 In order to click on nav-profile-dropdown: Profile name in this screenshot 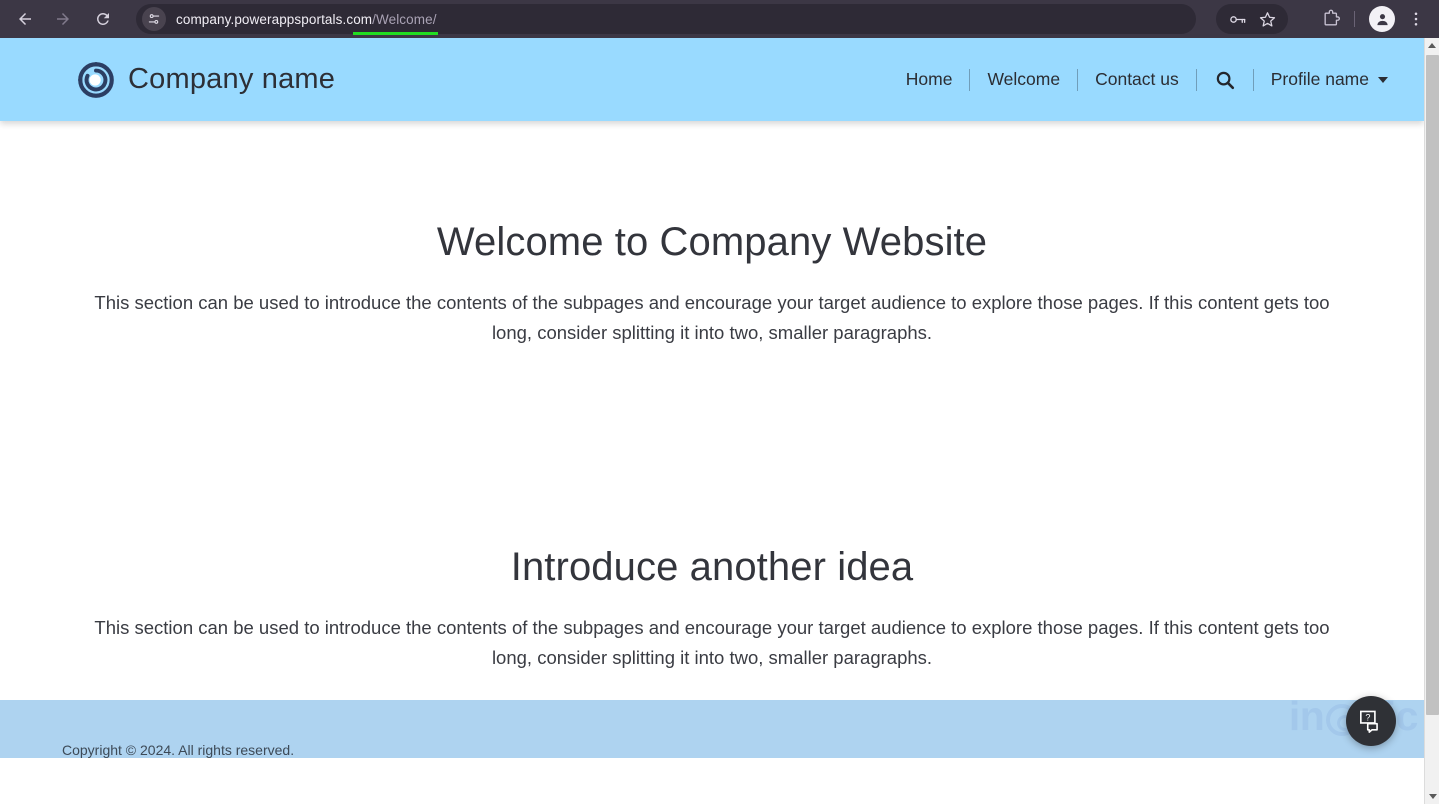, I will do `click(1325, 79)`.